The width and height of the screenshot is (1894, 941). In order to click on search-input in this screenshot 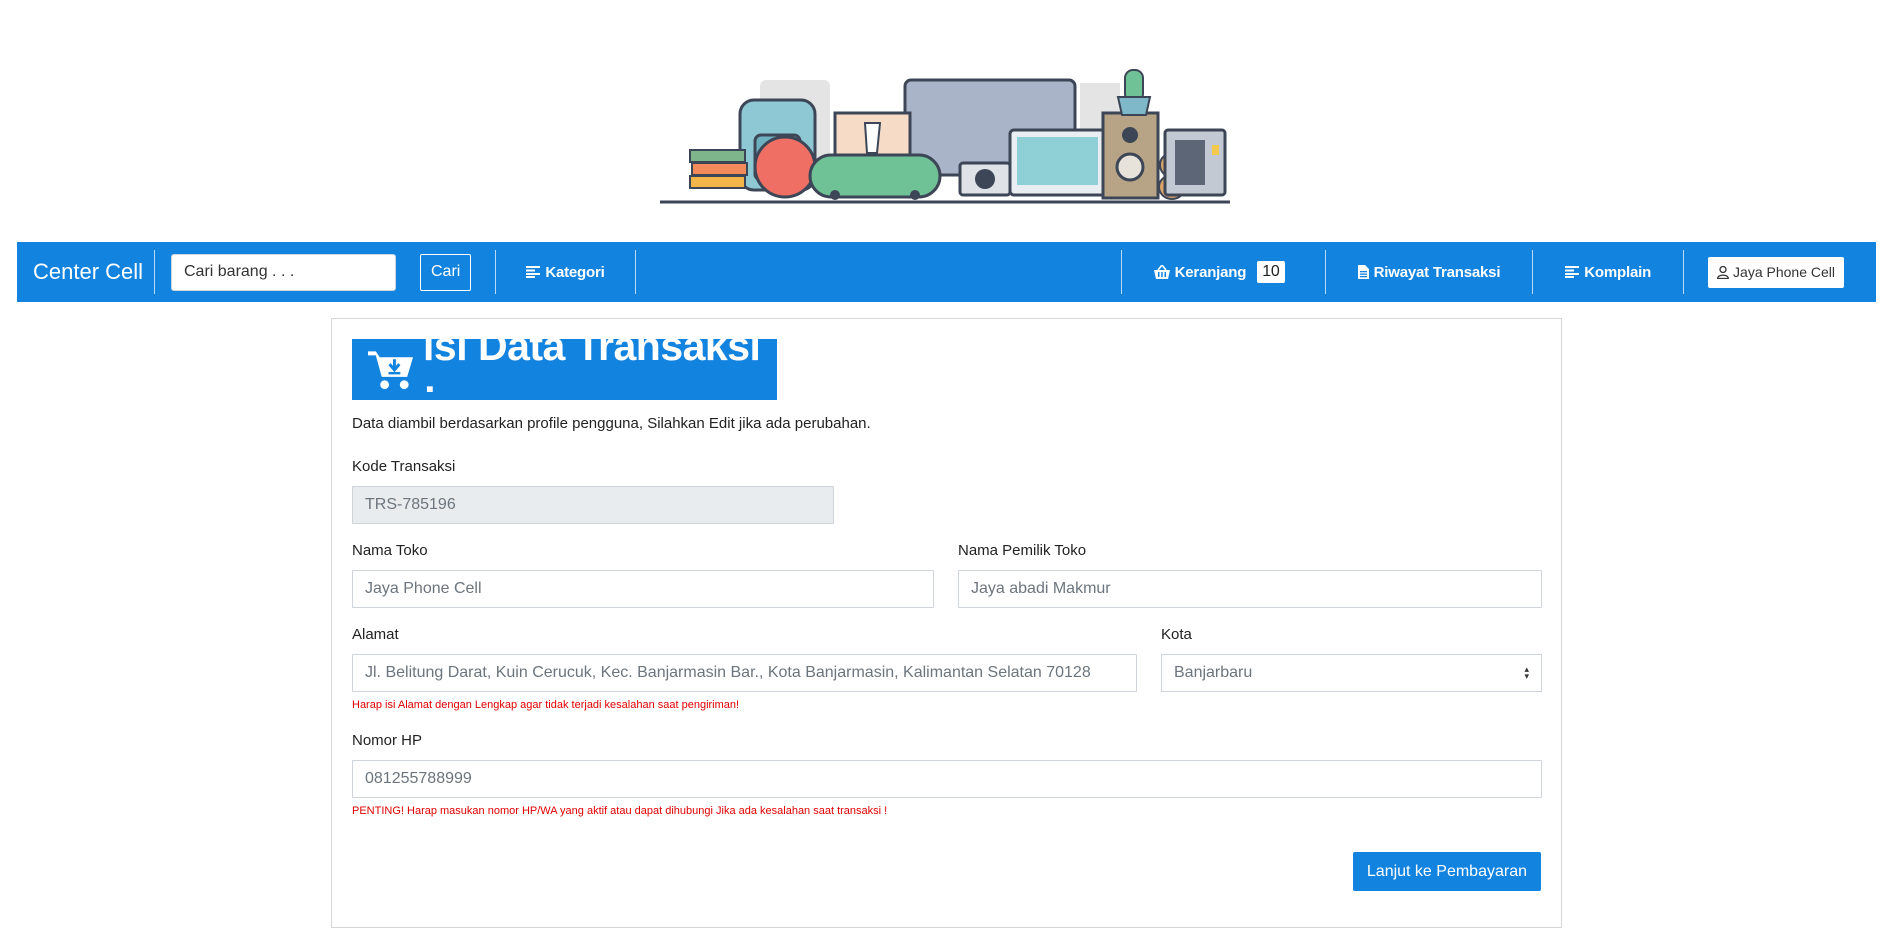, I will do `click(283, 272)`.